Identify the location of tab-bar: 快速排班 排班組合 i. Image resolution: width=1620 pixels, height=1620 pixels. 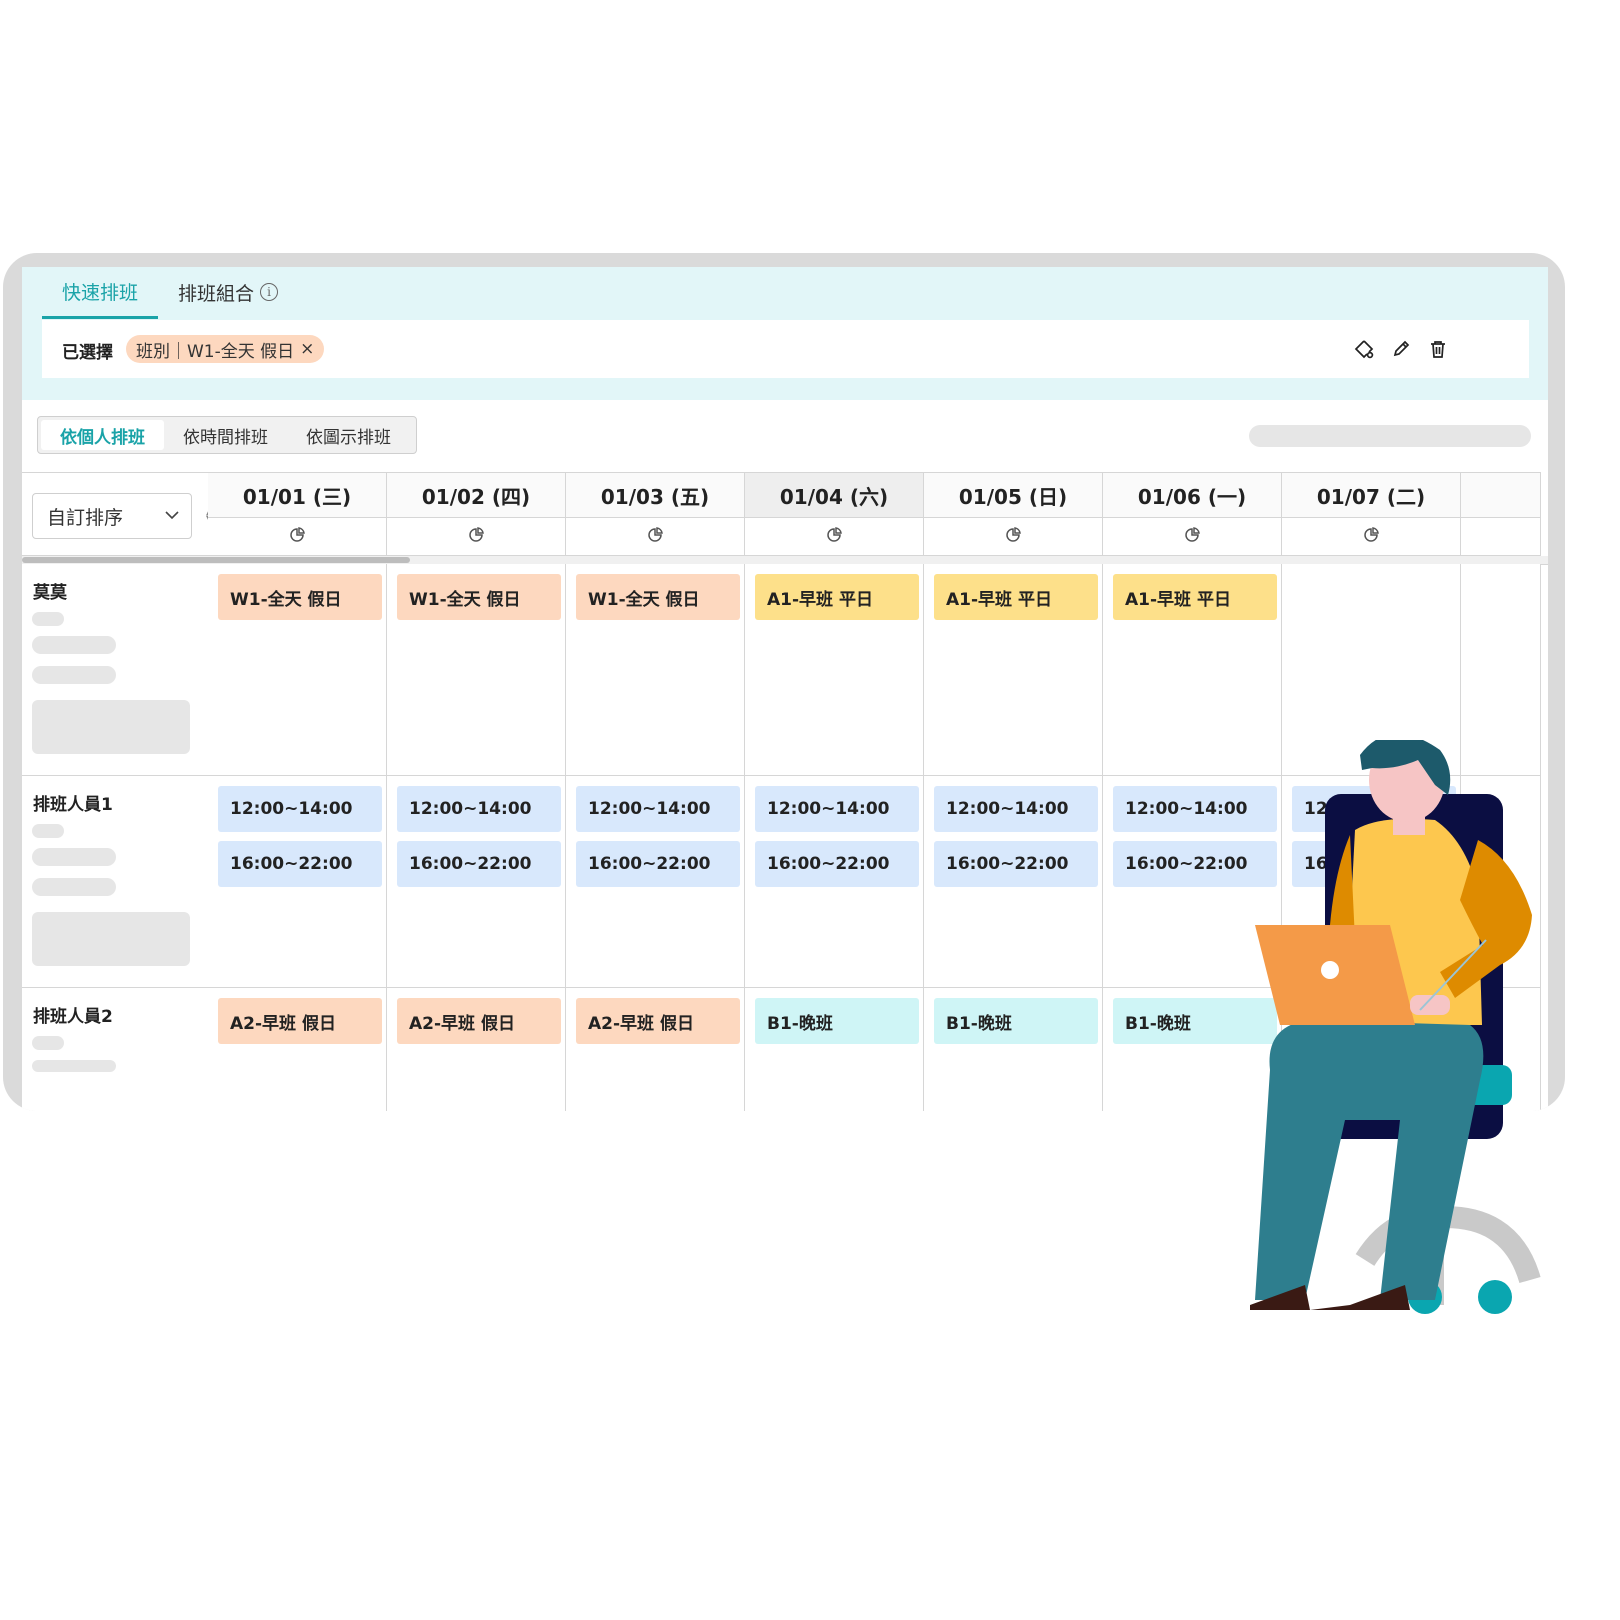
(170, 293).